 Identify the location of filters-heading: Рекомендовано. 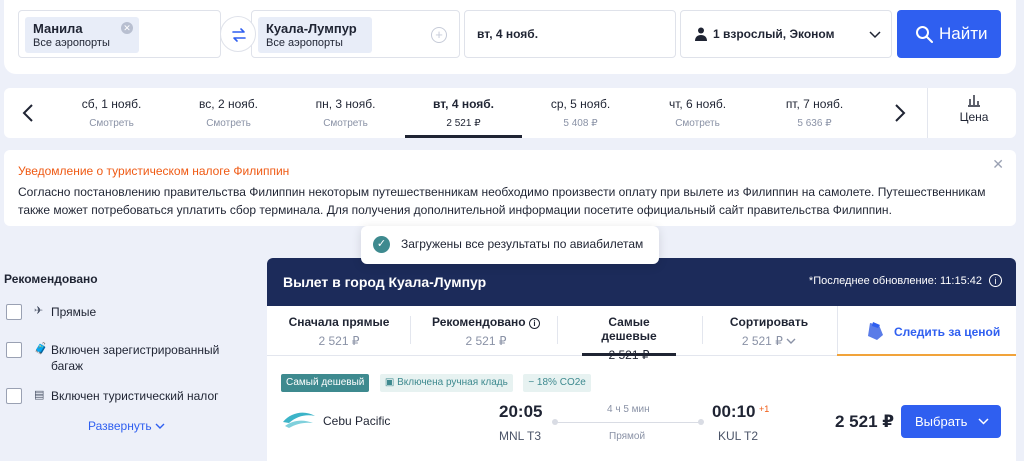
(51, 279).